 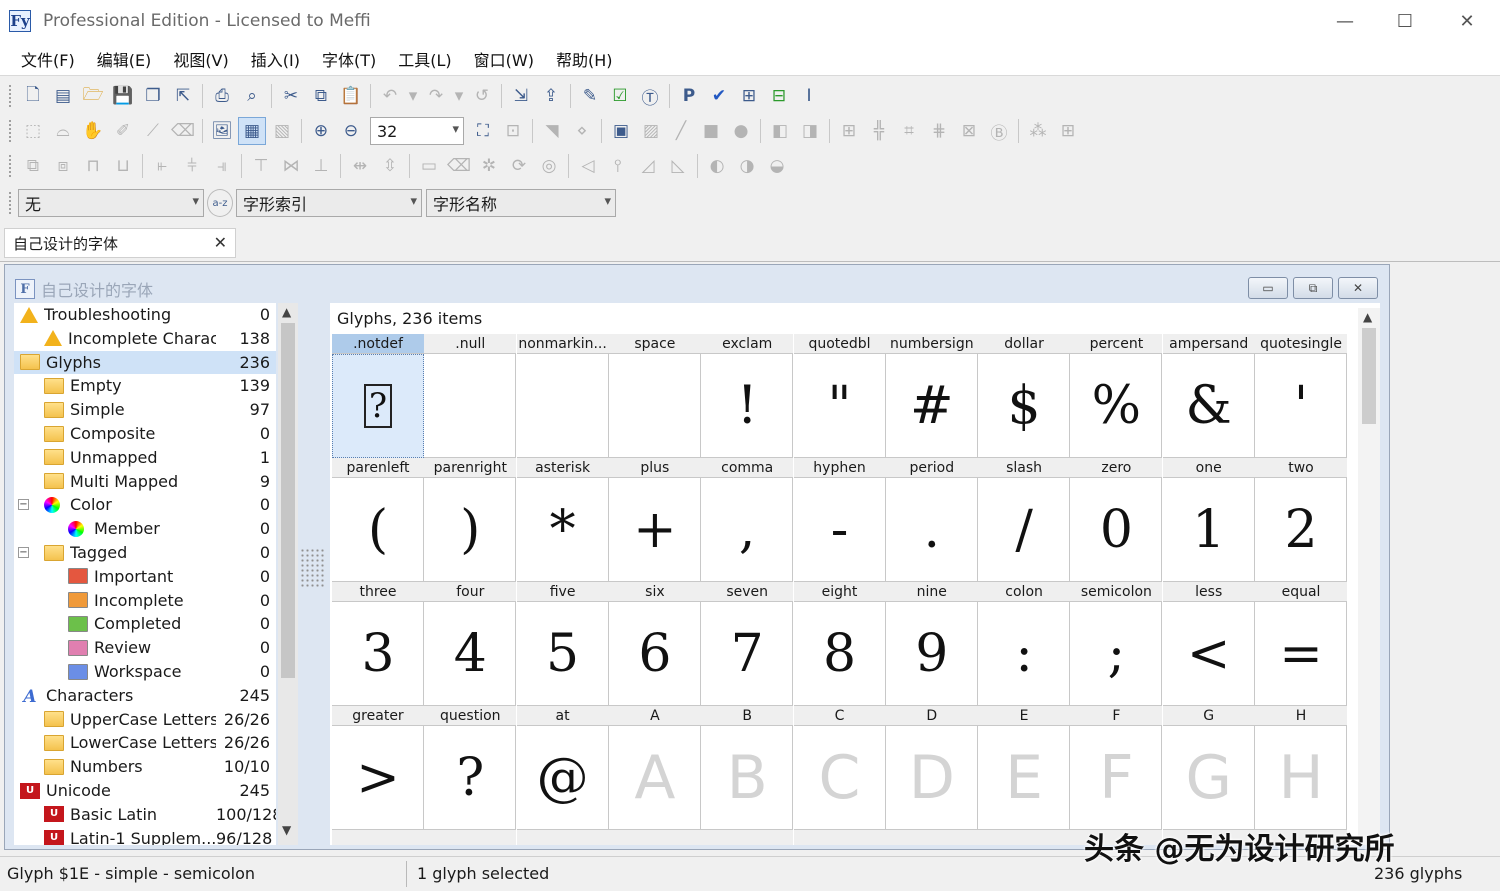 What do you see at coordinates (145, 528) in the screenshot?
I see `tree-item: Member 0` at bounding box center [145, 528].